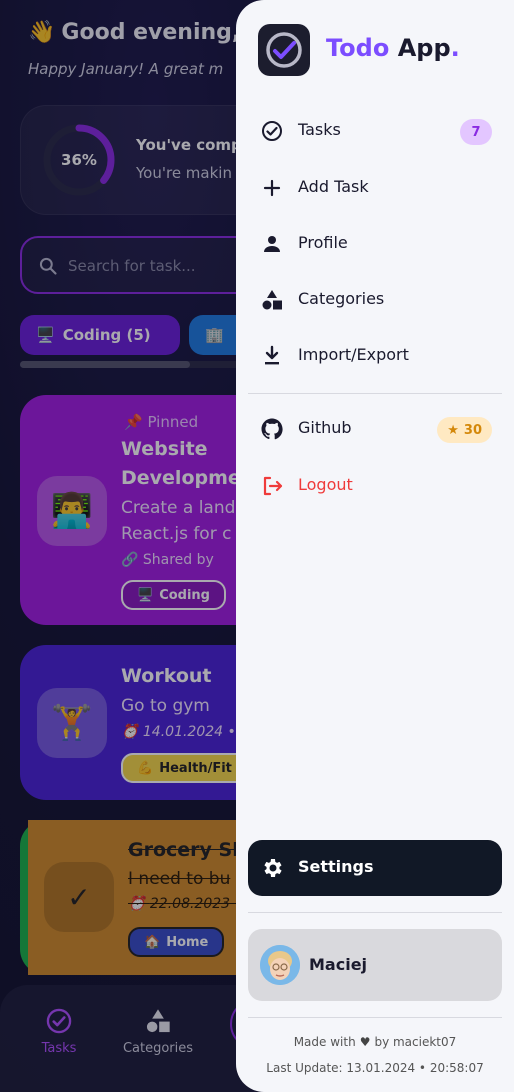  What do you see at coordinates (161, 422) in the screenshot?
I see `pinned-label: 📌 Pinned` at bounding box center [161, 422].